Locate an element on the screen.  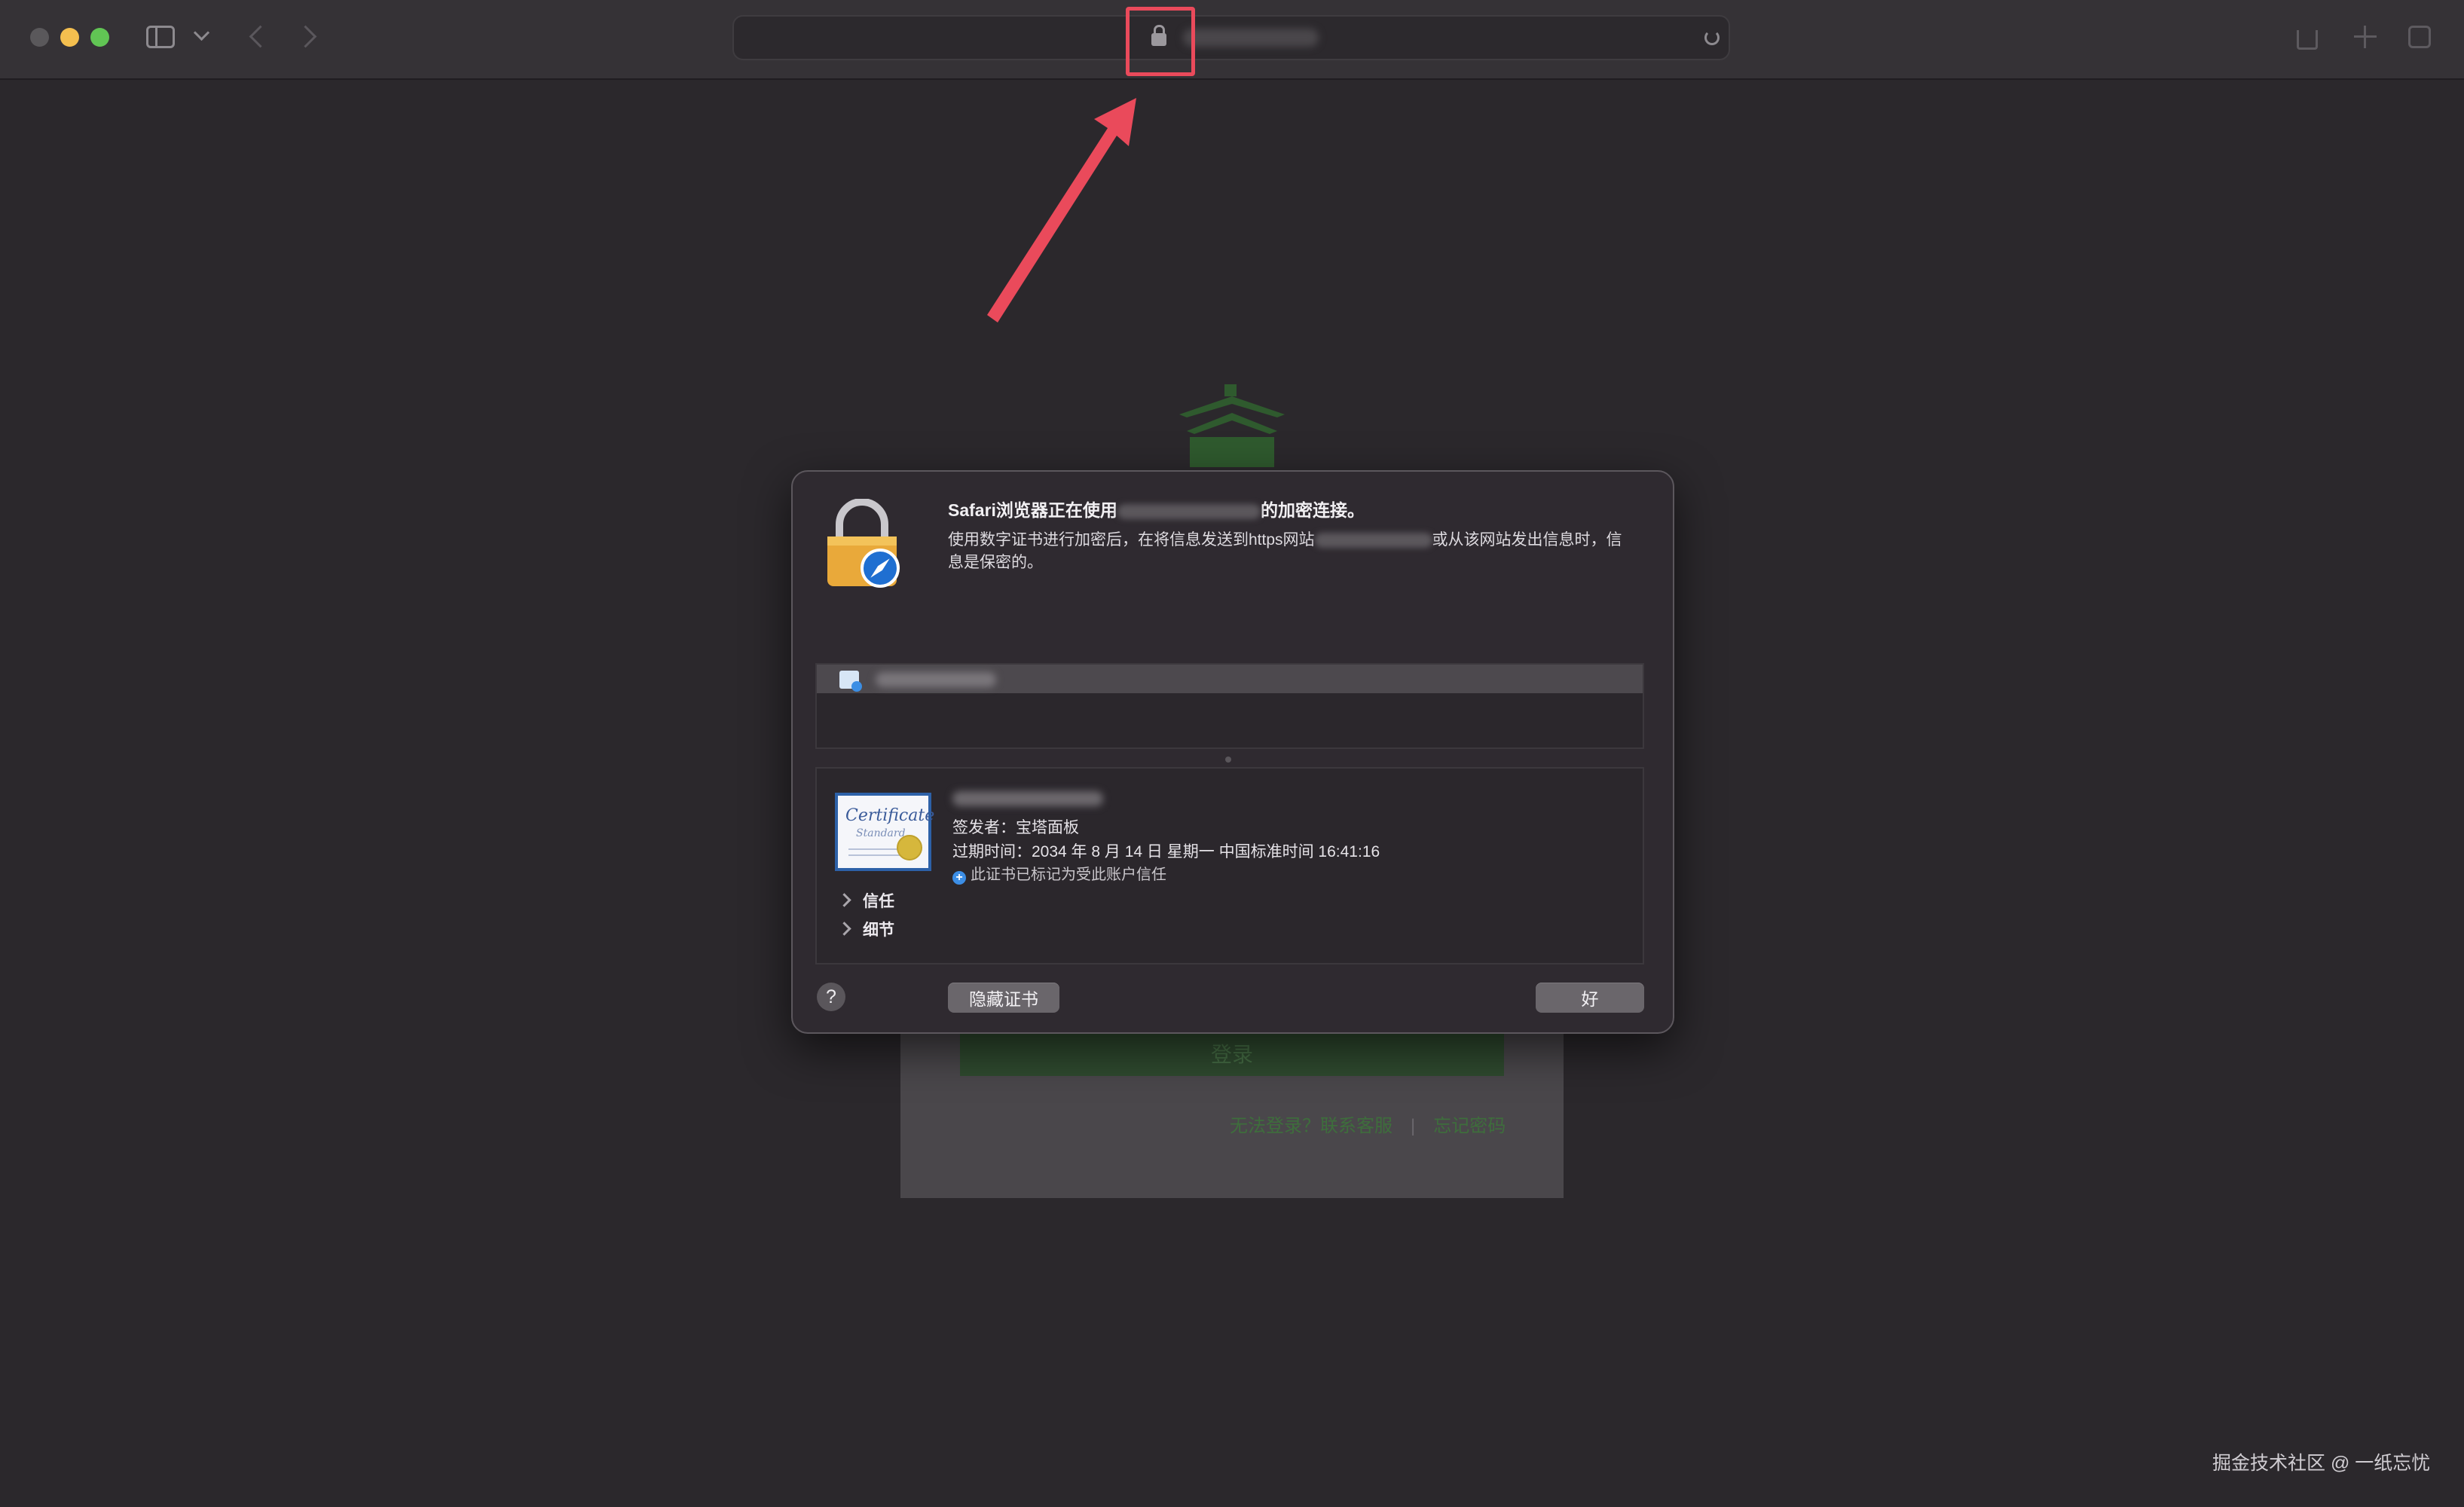
trust-disclosure: 信任 is located at coordinates (865, 900).